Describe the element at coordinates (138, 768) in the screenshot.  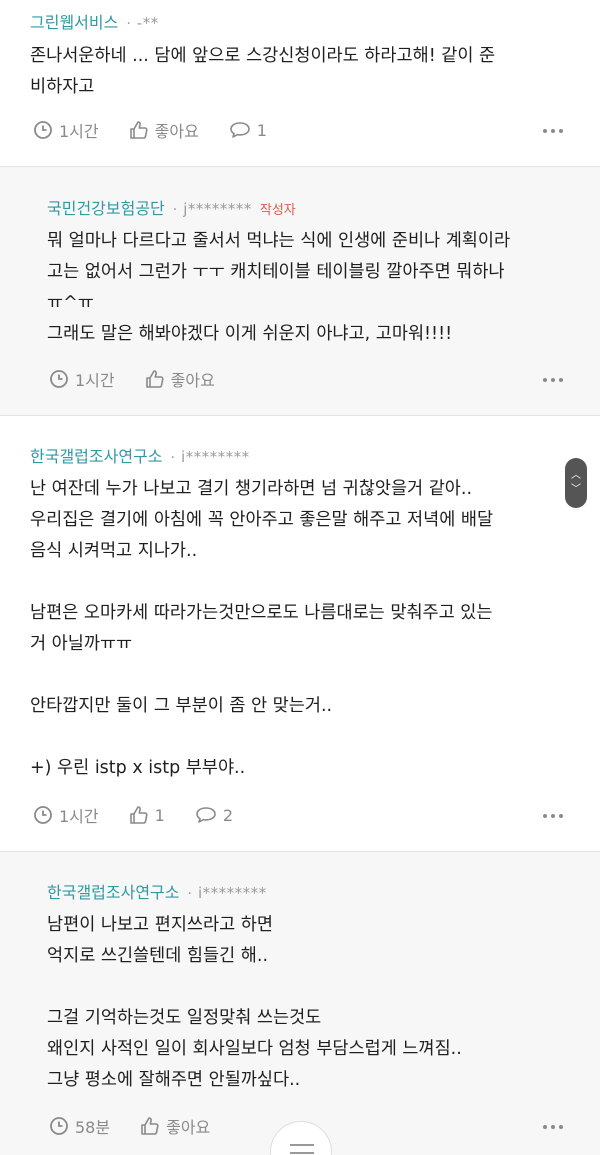
I see `comment-line: +) 우린 istp x istp 부부야..` at that location.